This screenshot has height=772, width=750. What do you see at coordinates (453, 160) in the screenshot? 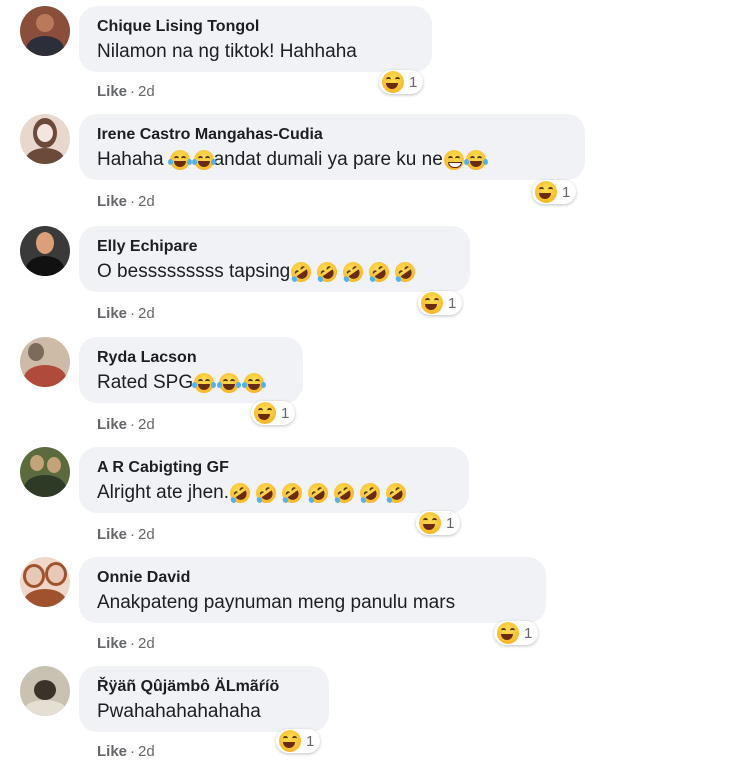
I see `grin-emoji-icon` at bounding box center [453, 160].